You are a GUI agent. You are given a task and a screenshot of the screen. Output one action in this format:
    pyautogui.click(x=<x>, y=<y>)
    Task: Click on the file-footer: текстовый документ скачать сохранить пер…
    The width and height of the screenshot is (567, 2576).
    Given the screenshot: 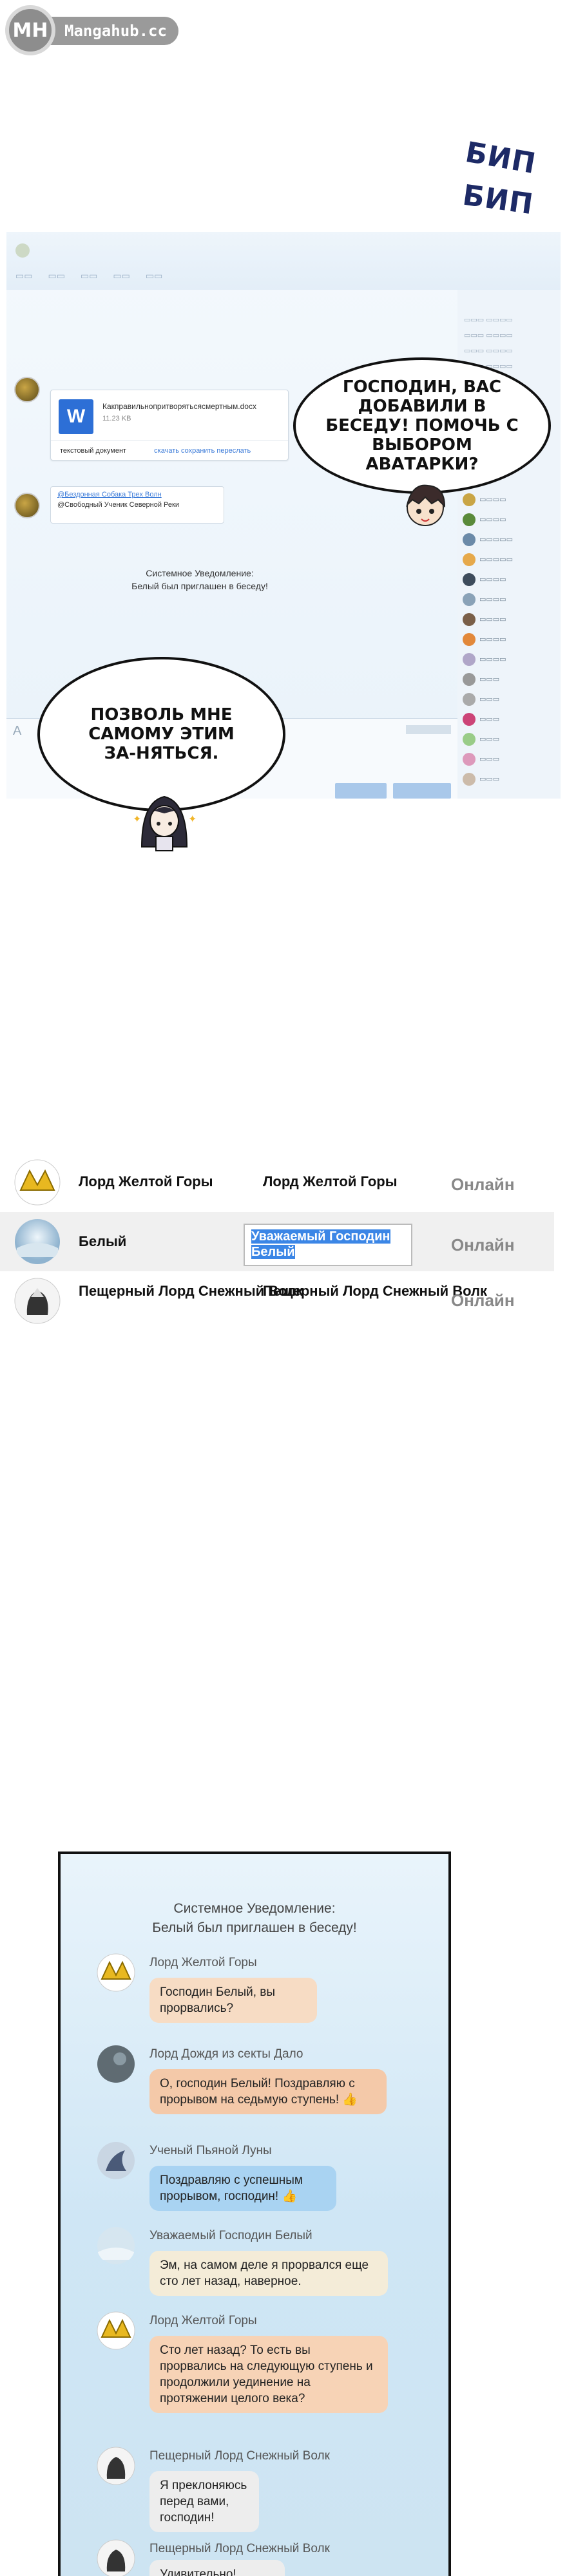 What is the action you would take?
    pyautogui.click(x=169, y=450)
    